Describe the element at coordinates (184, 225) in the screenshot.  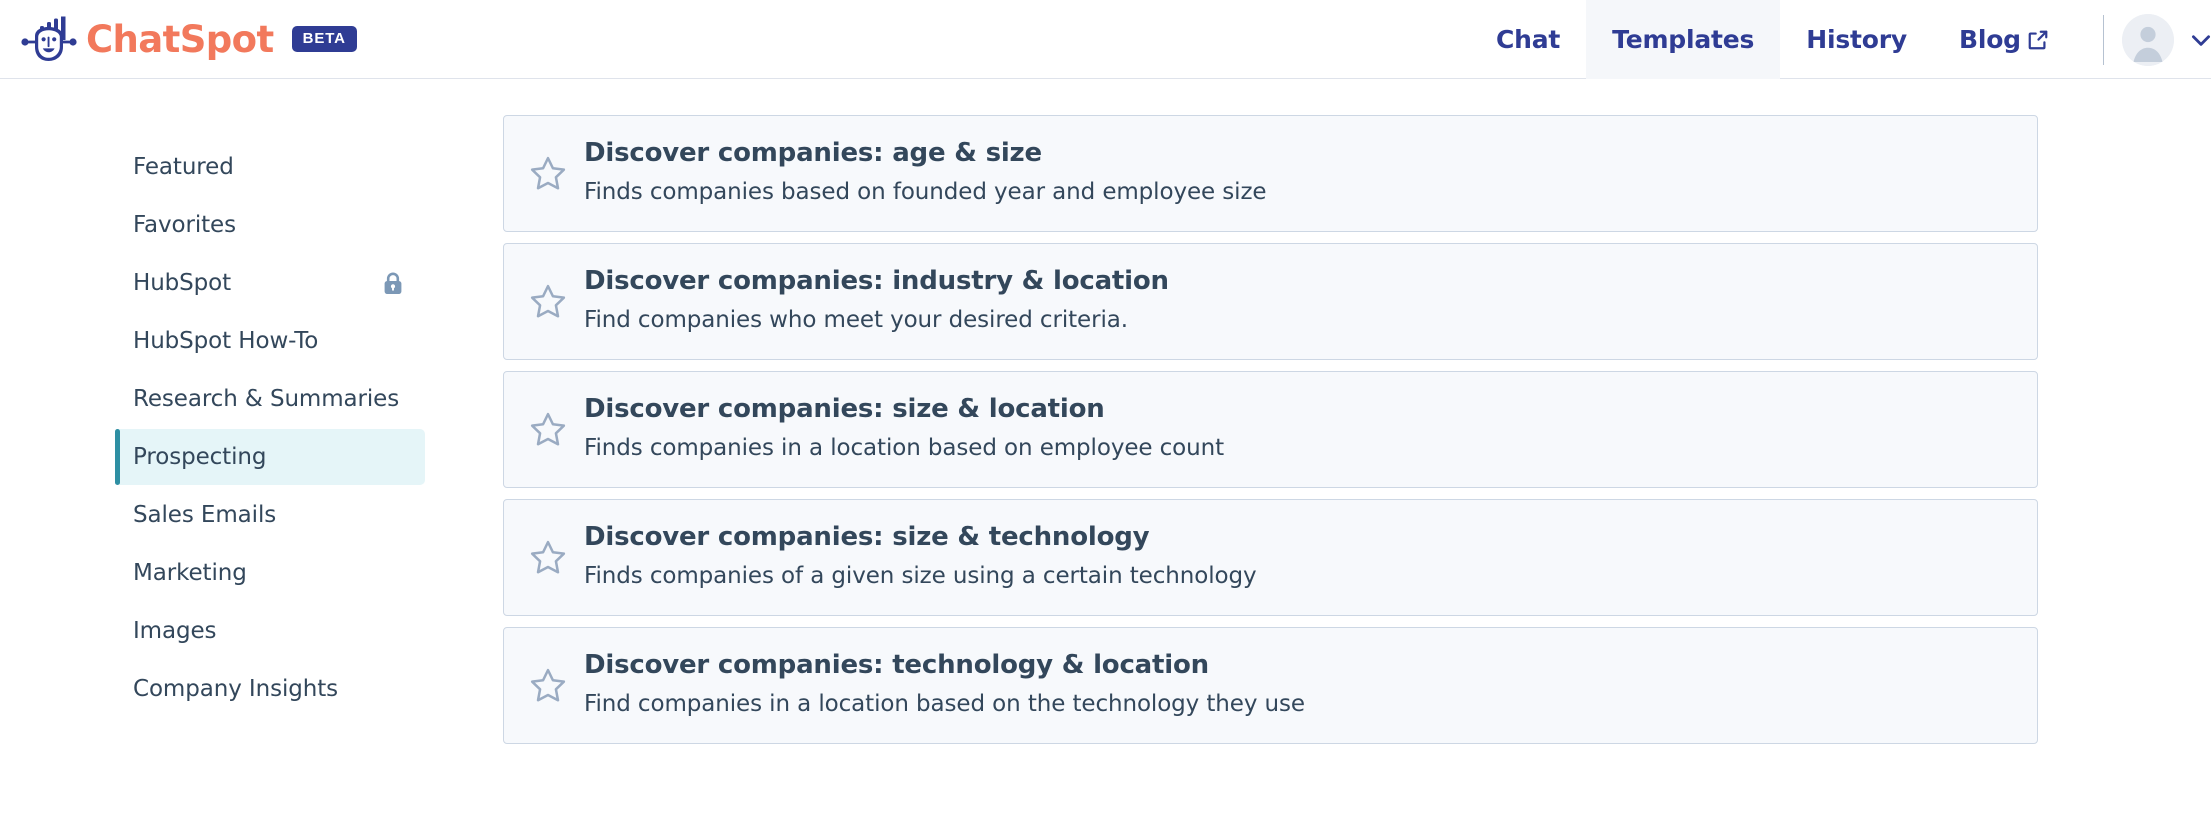
I see `sidebar-item-label: Favorites` at that location.